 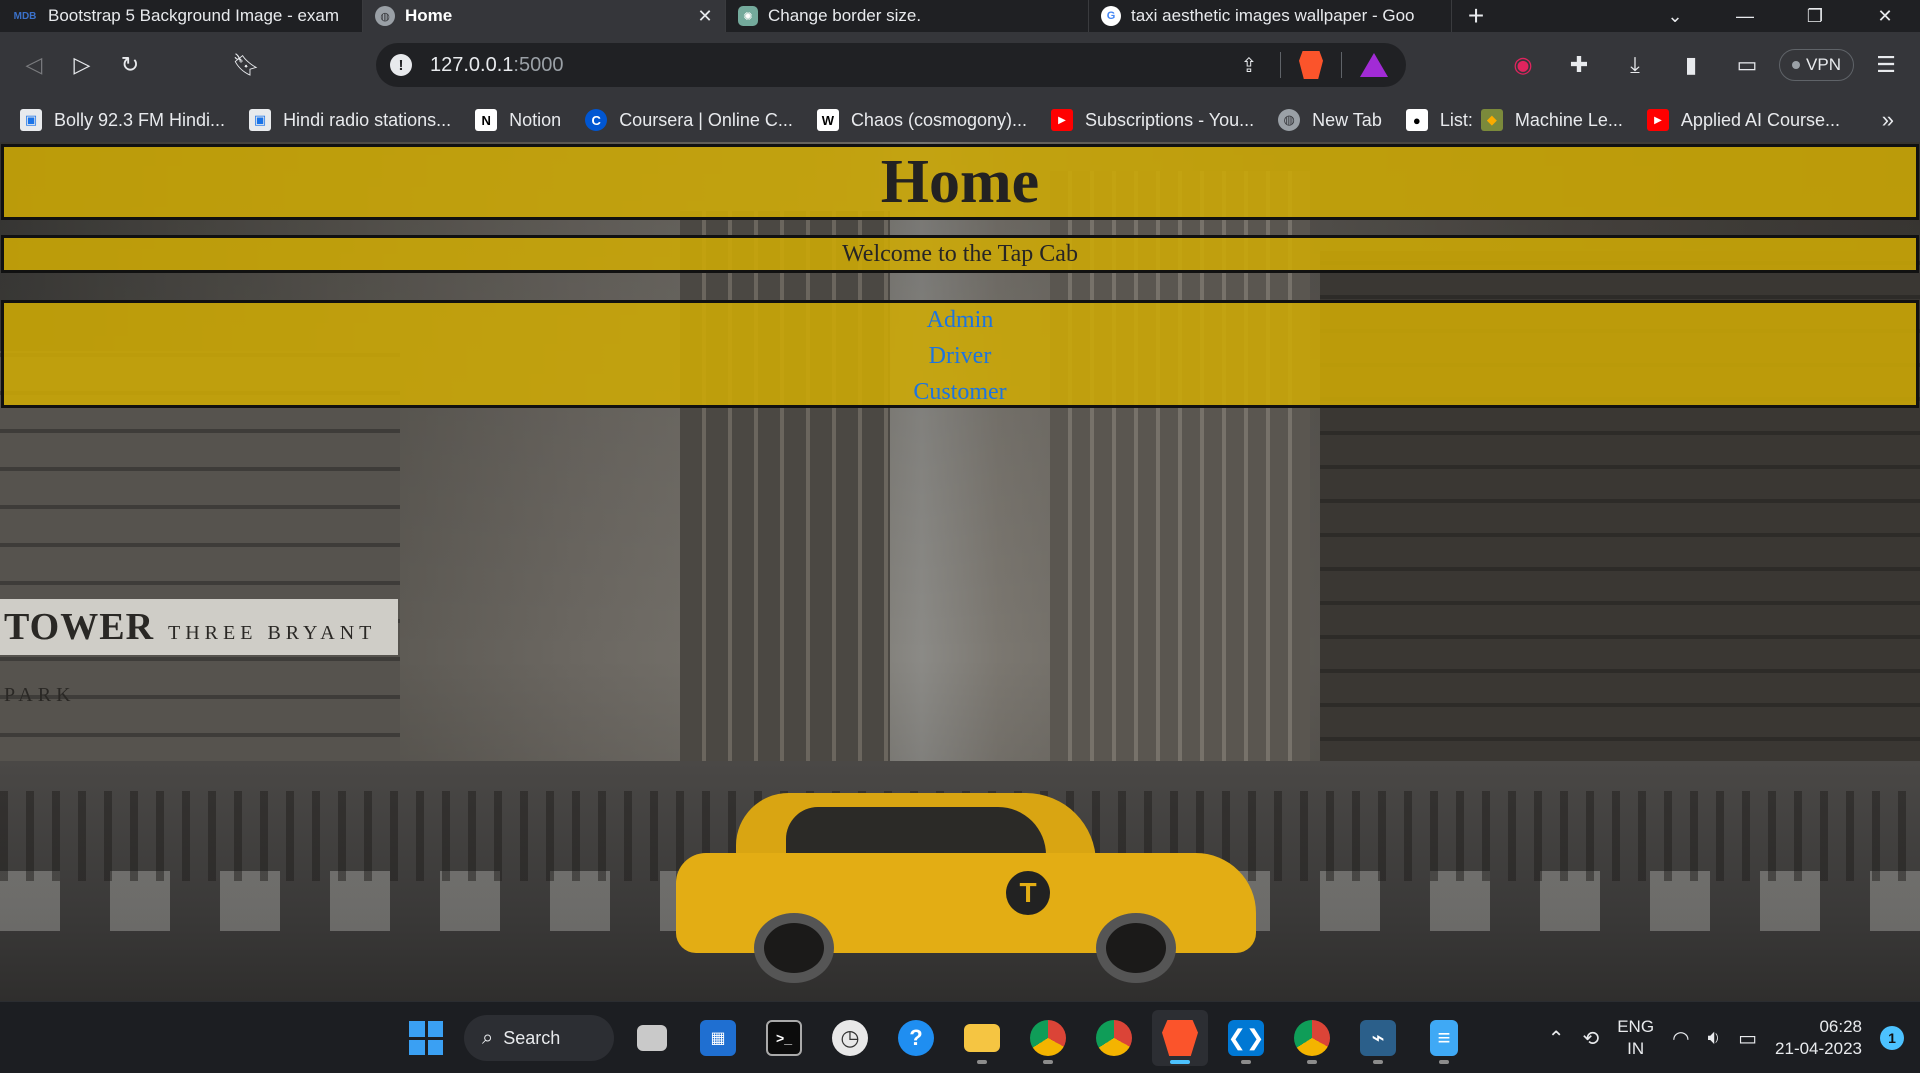 What do you see at coordinates (1456, 119) in the screenshot?
I see `bookmark-label: List:` at bounding box center [1456, 119].